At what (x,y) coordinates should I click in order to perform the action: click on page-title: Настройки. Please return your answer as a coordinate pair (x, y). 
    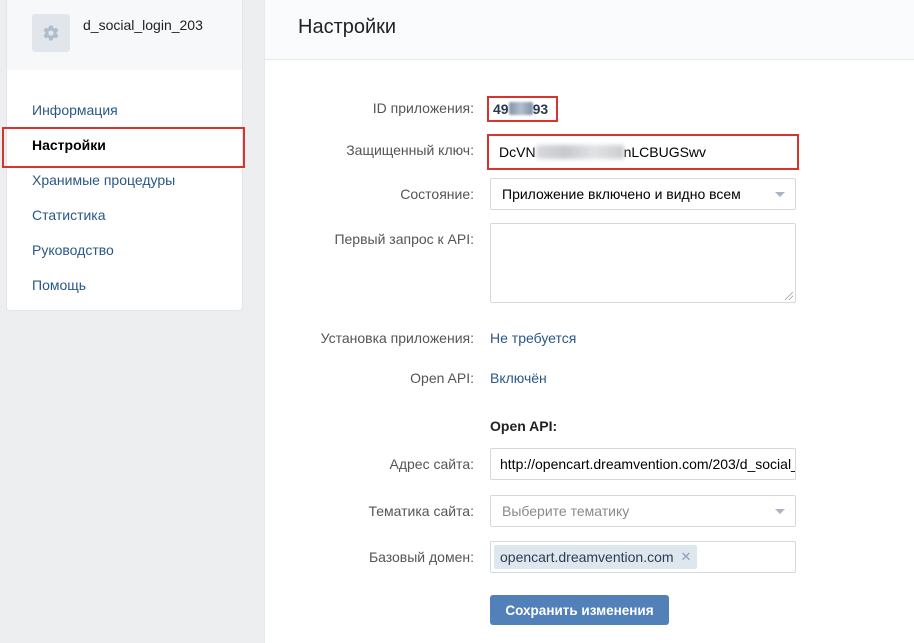
    Looking at the image, I should click on (347, 27).